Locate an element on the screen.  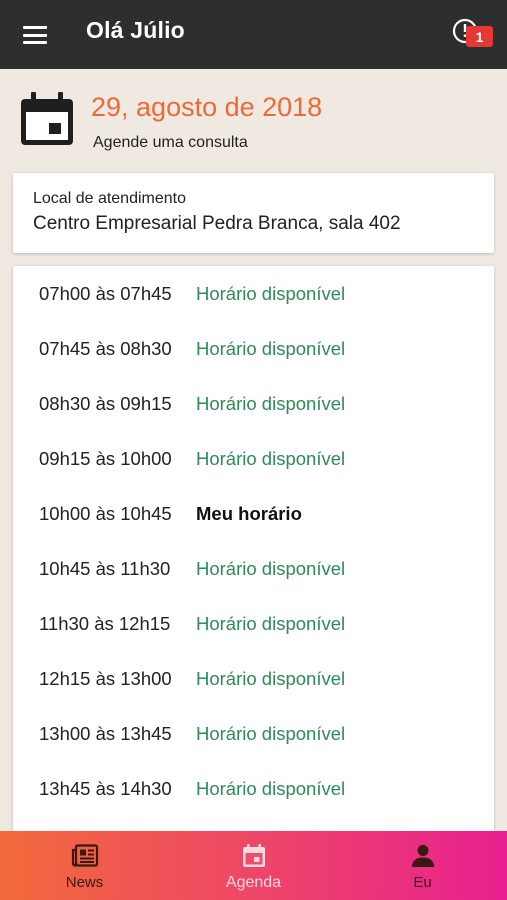
list-item: 13h45 às 14h30 Horário disponível is located at coordinates (253, 788).